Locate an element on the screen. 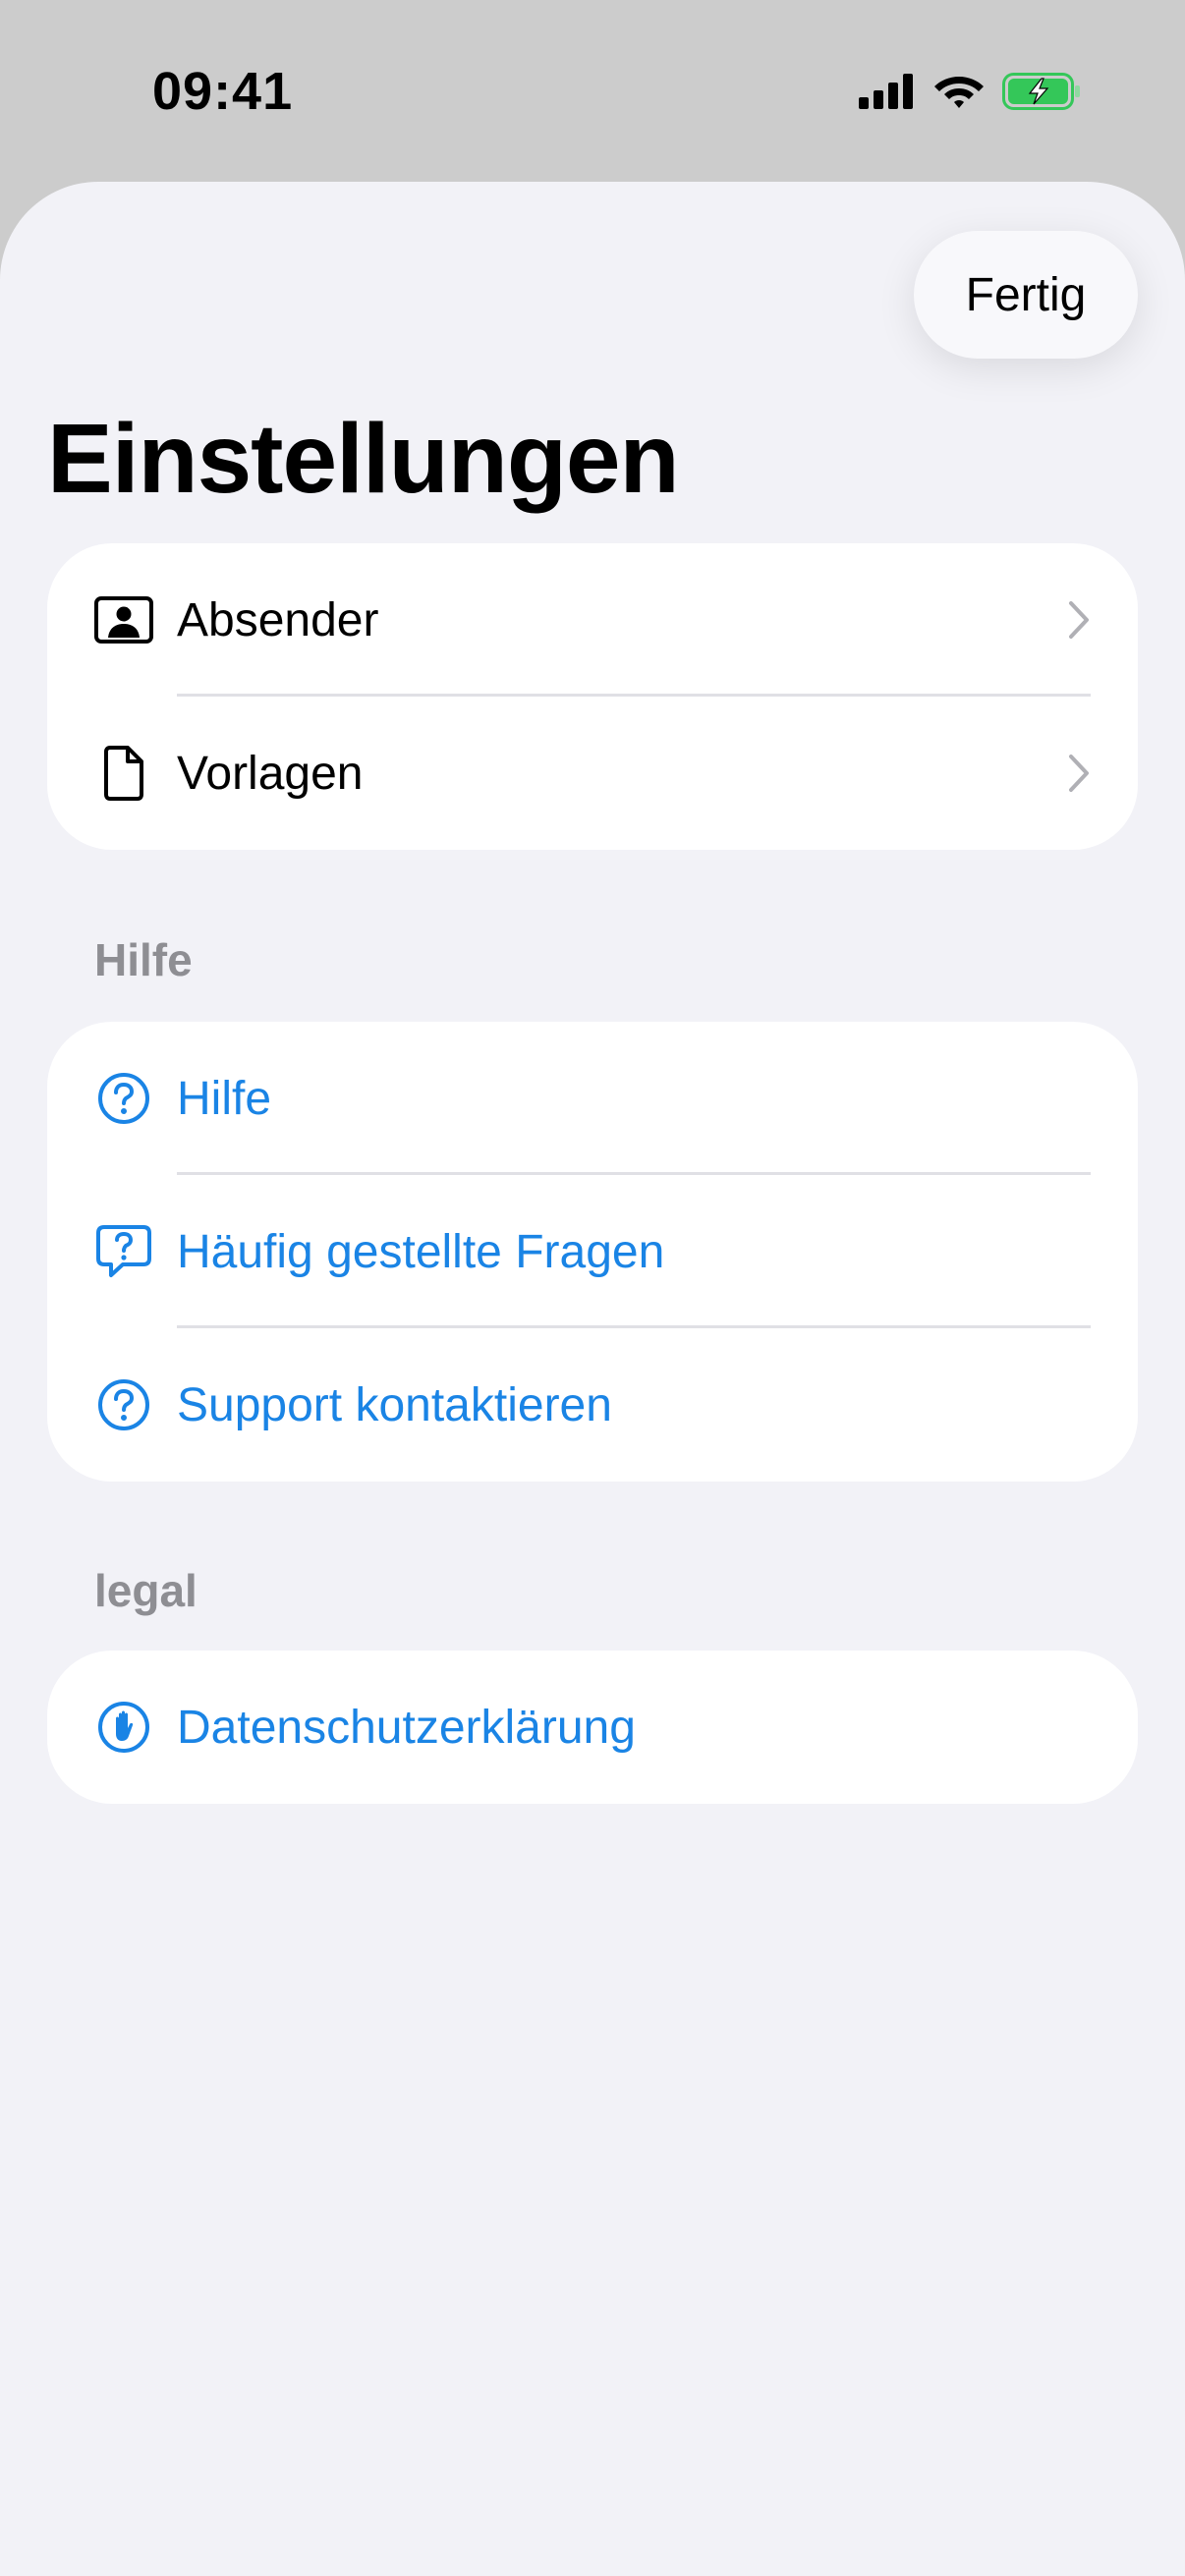  row-label: Support kontaktieren is located at coordinates (395, 1404).